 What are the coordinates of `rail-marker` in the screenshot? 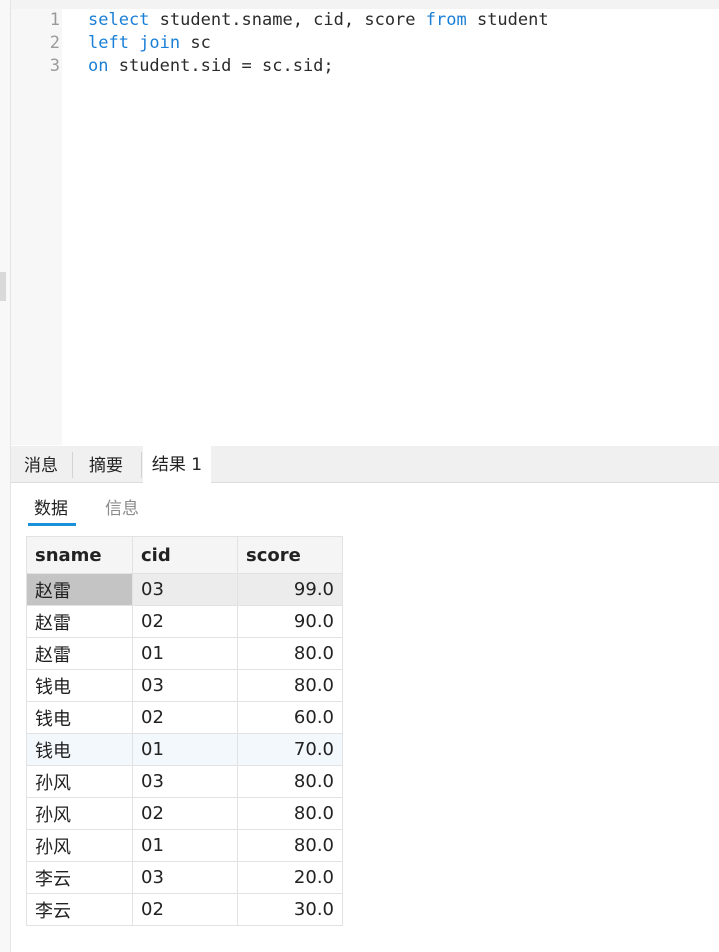 It's located at (3, 286).